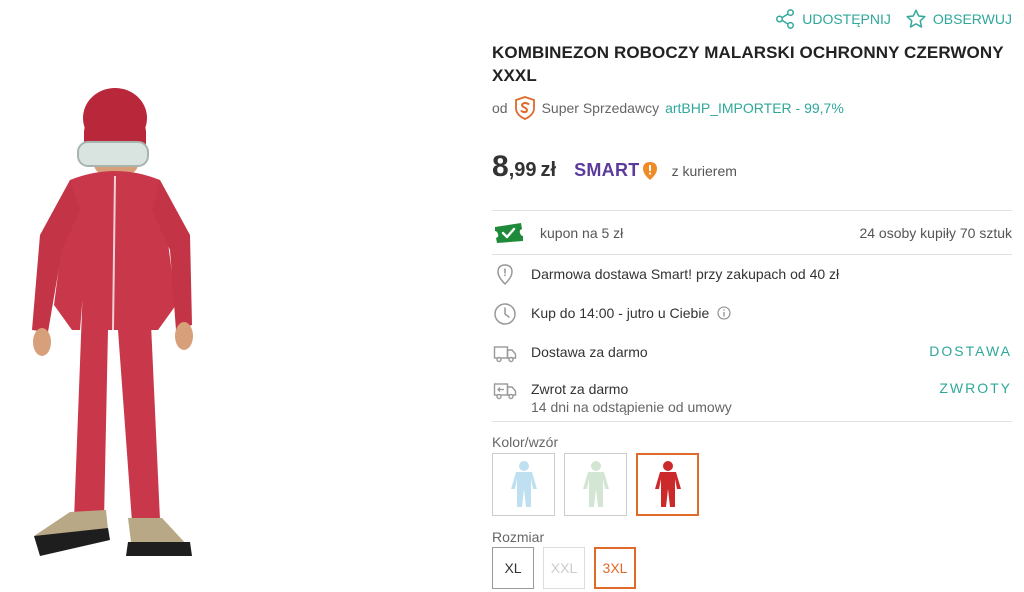  I want to click on color-swatch-red, so click(667, 484).